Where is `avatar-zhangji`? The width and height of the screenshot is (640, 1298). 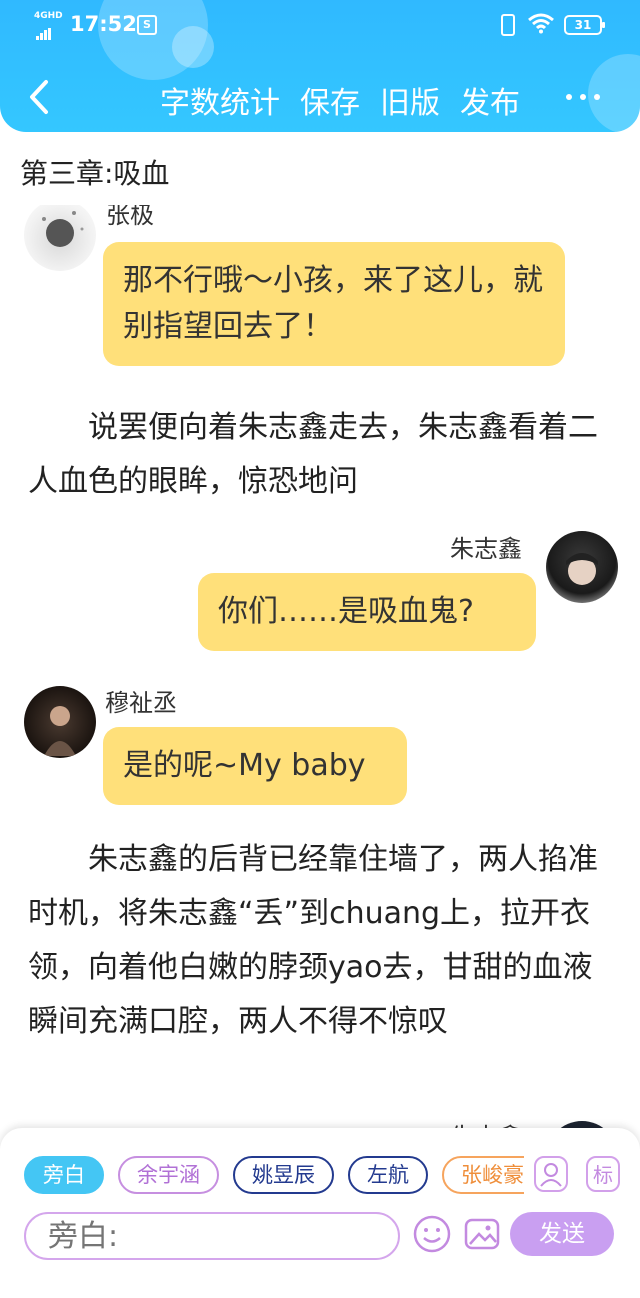 avatar-zhangji is located at coordinates (60, 238).